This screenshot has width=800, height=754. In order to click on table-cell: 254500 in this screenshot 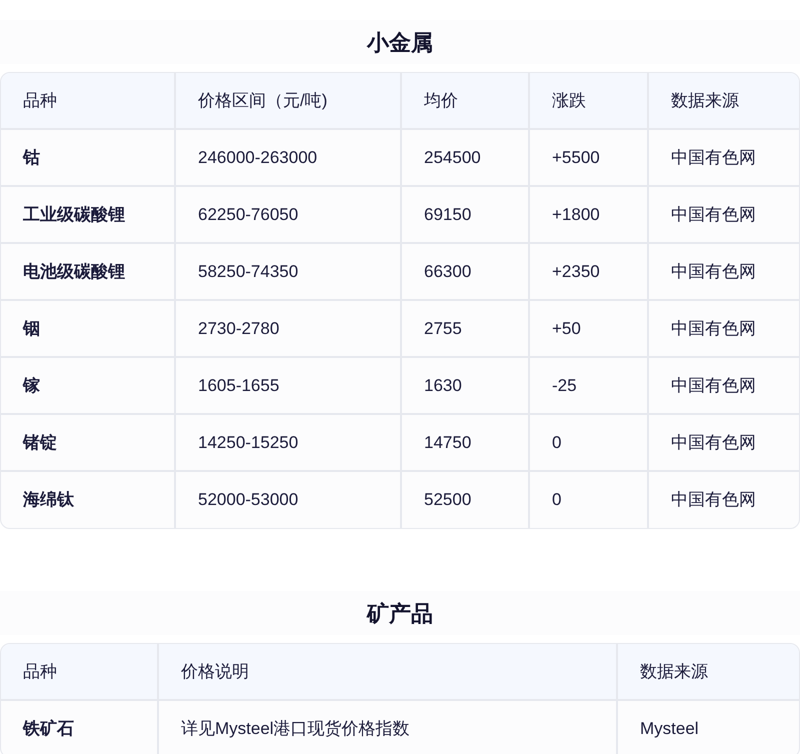, I will do `click(452, 157)`.